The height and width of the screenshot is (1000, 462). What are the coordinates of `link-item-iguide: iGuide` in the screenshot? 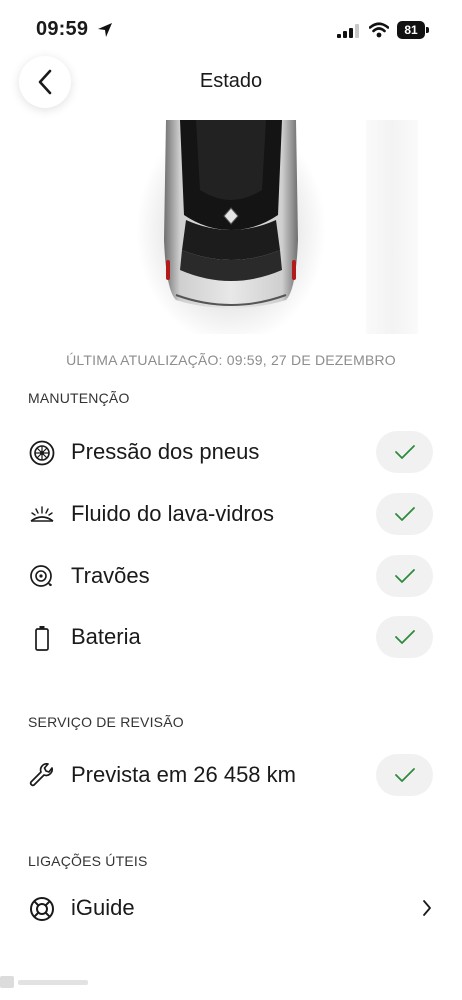 It's located at (231, 909).